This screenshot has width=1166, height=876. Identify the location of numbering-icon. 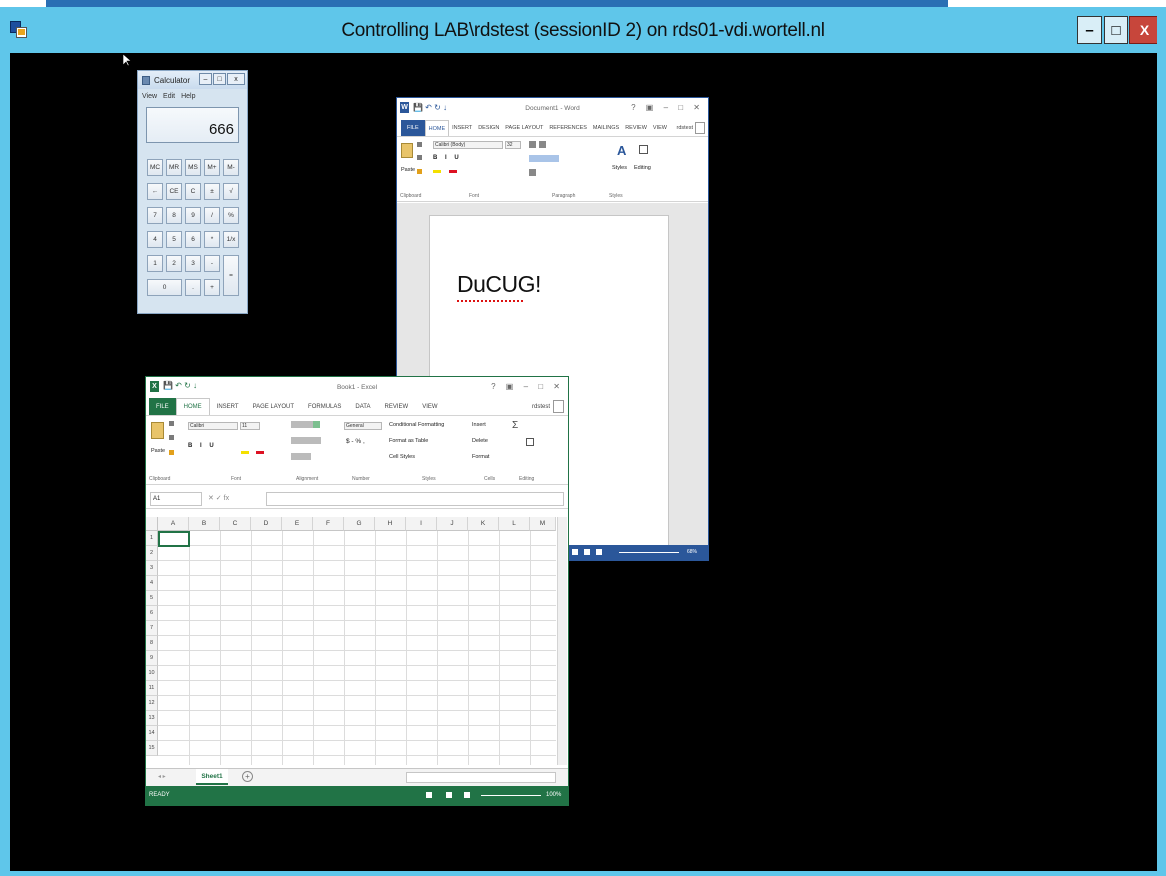
(542, 144).